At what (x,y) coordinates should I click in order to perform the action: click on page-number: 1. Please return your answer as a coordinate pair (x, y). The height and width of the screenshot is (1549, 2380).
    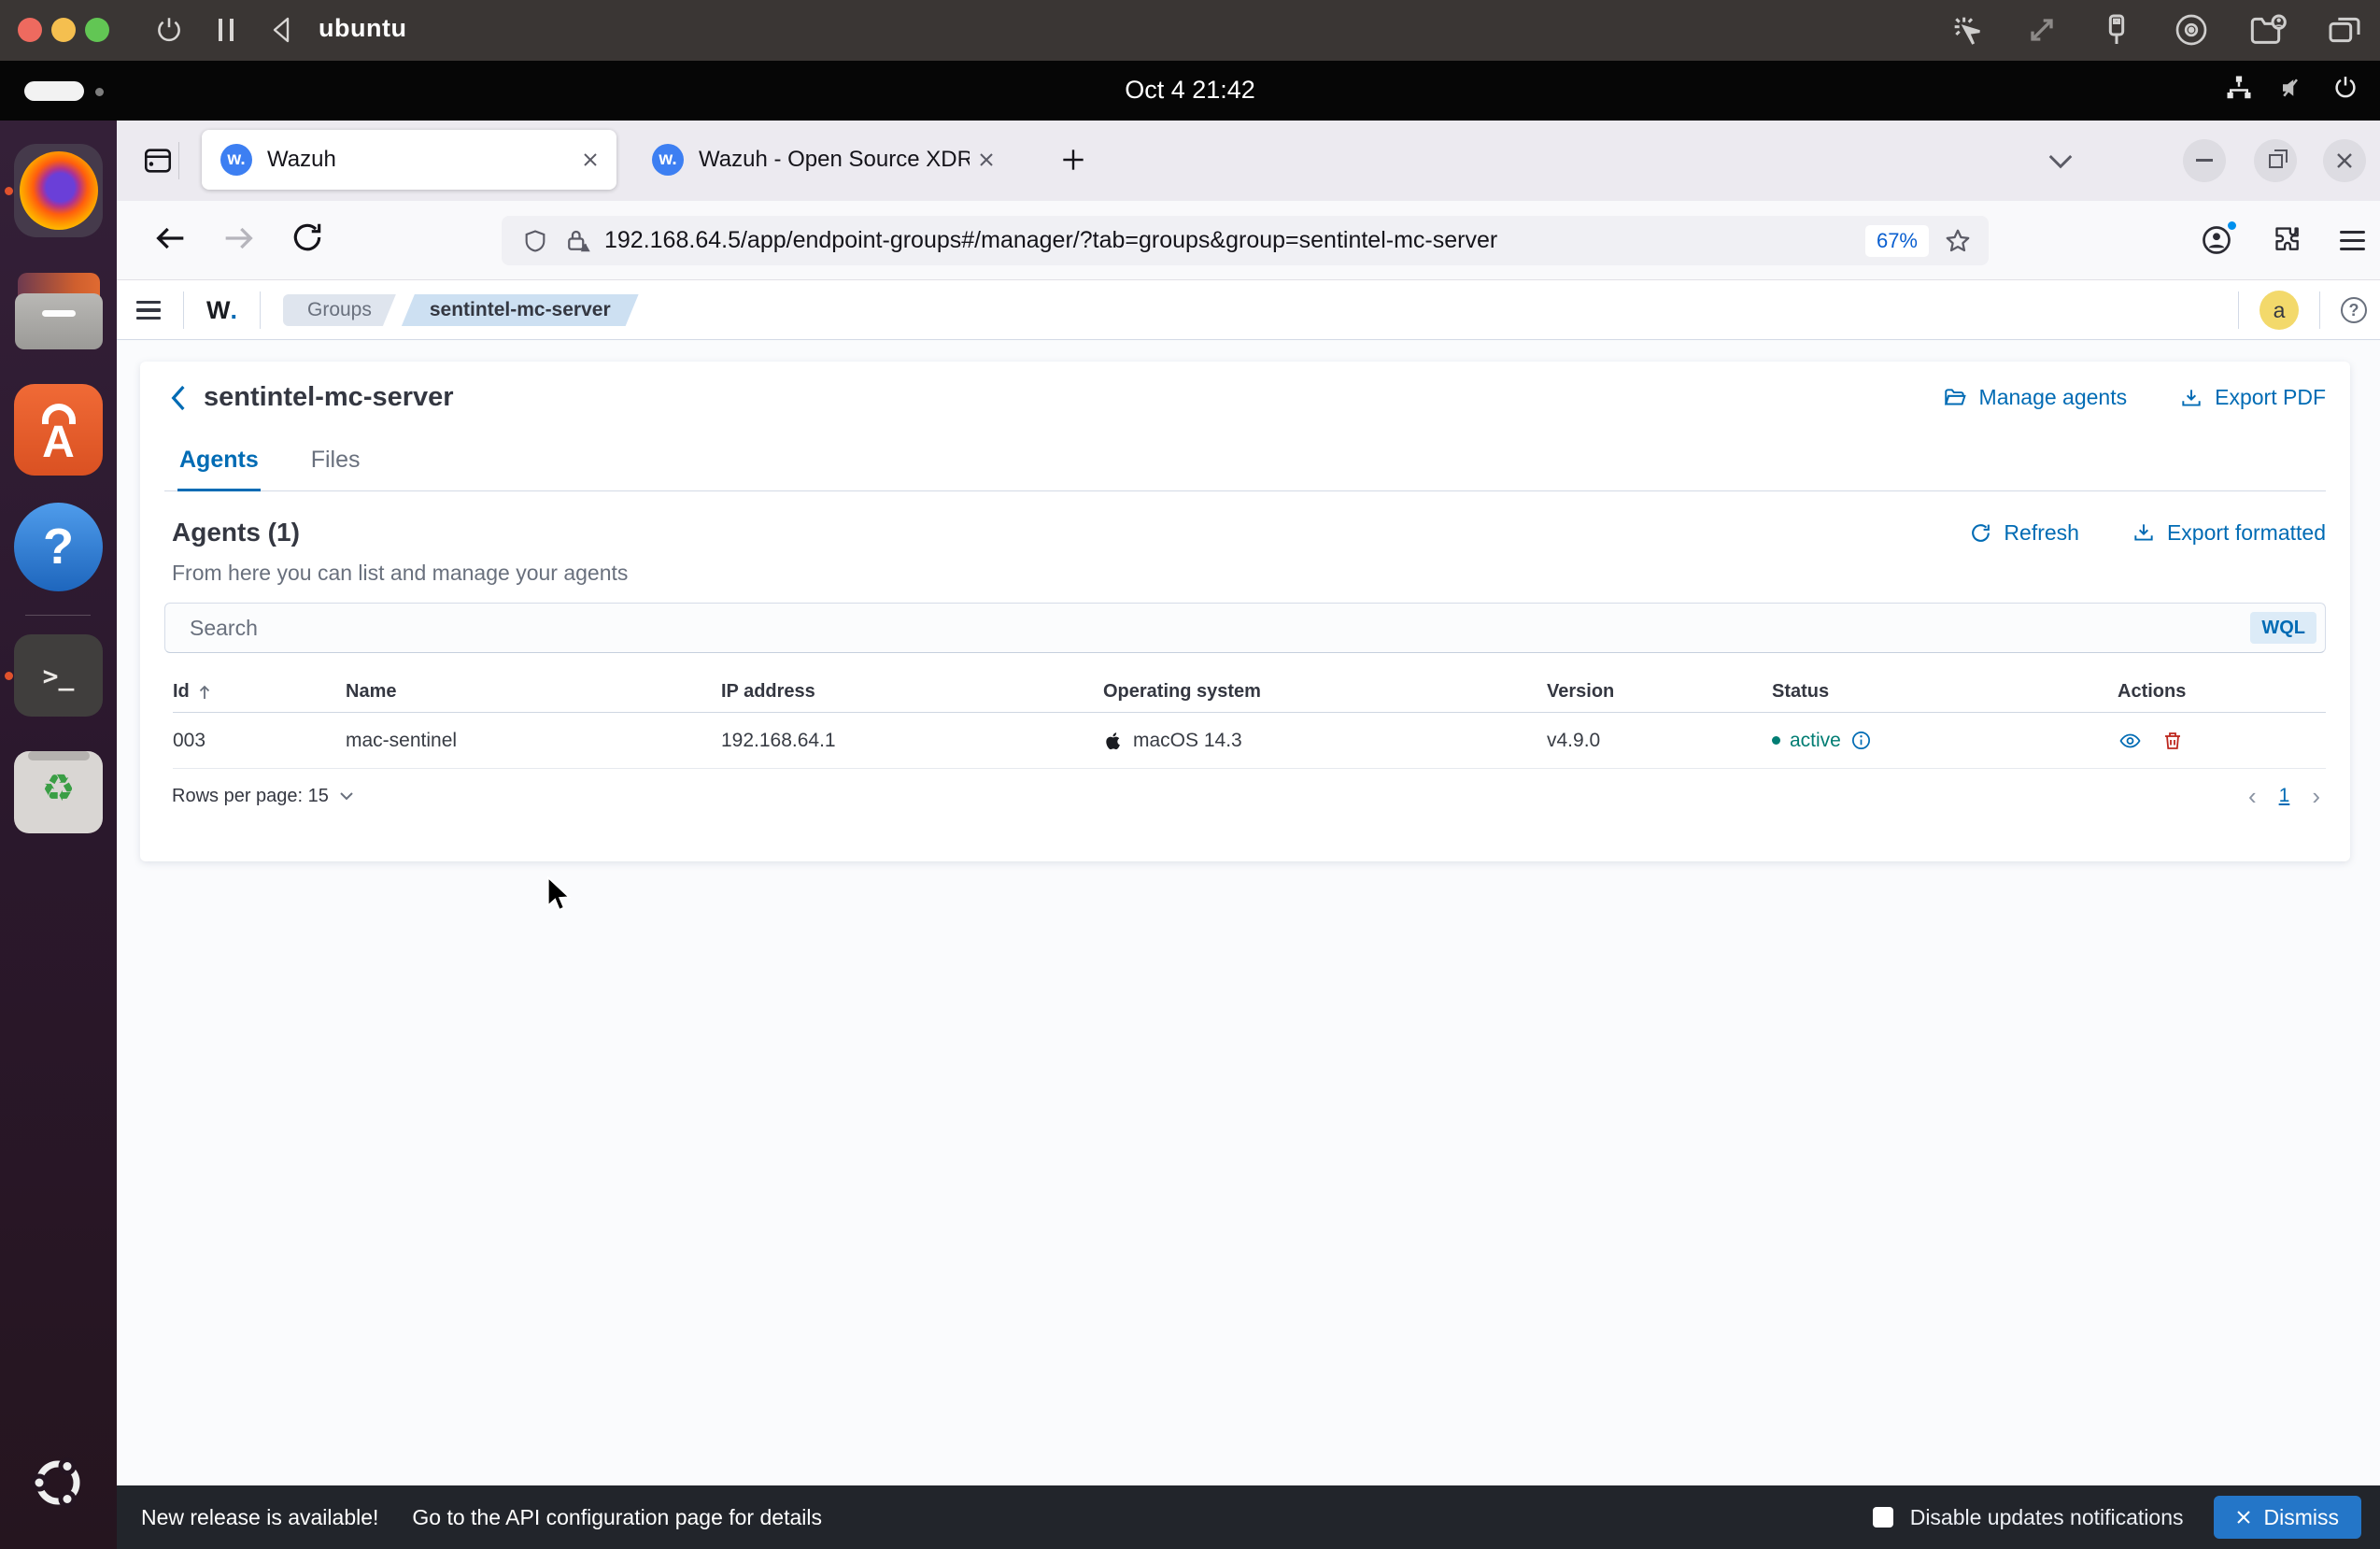
    Looking at the image, I should click on (2284, 796).